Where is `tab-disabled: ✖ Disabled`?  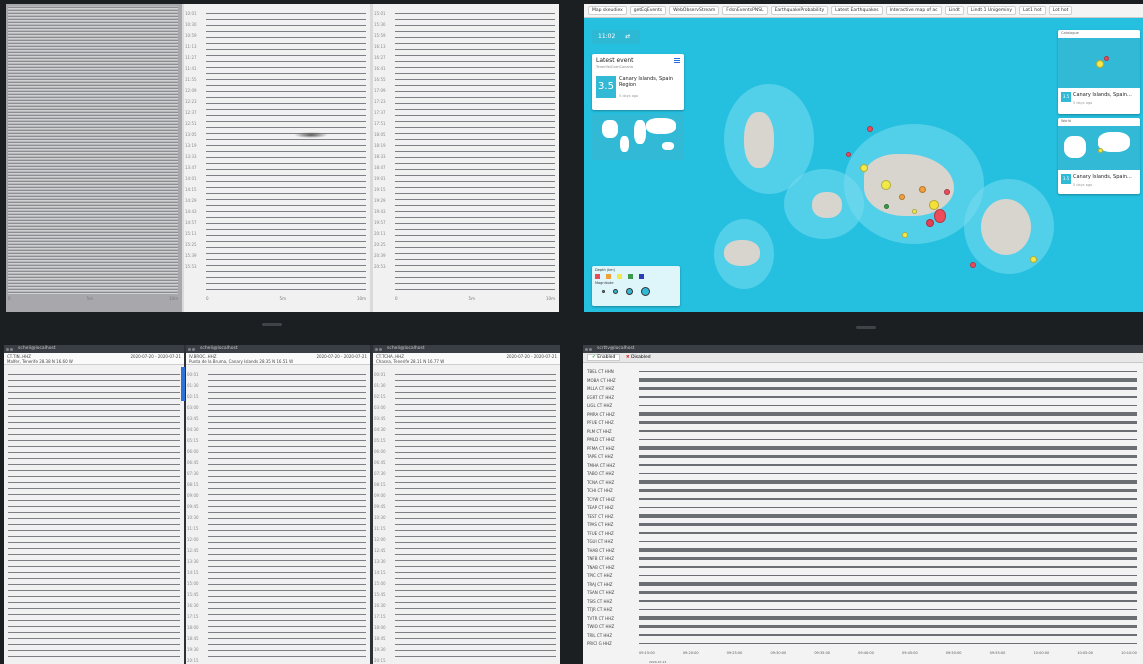
tab-disabled: ✖ Disabled is located at coordinates (638, 357).